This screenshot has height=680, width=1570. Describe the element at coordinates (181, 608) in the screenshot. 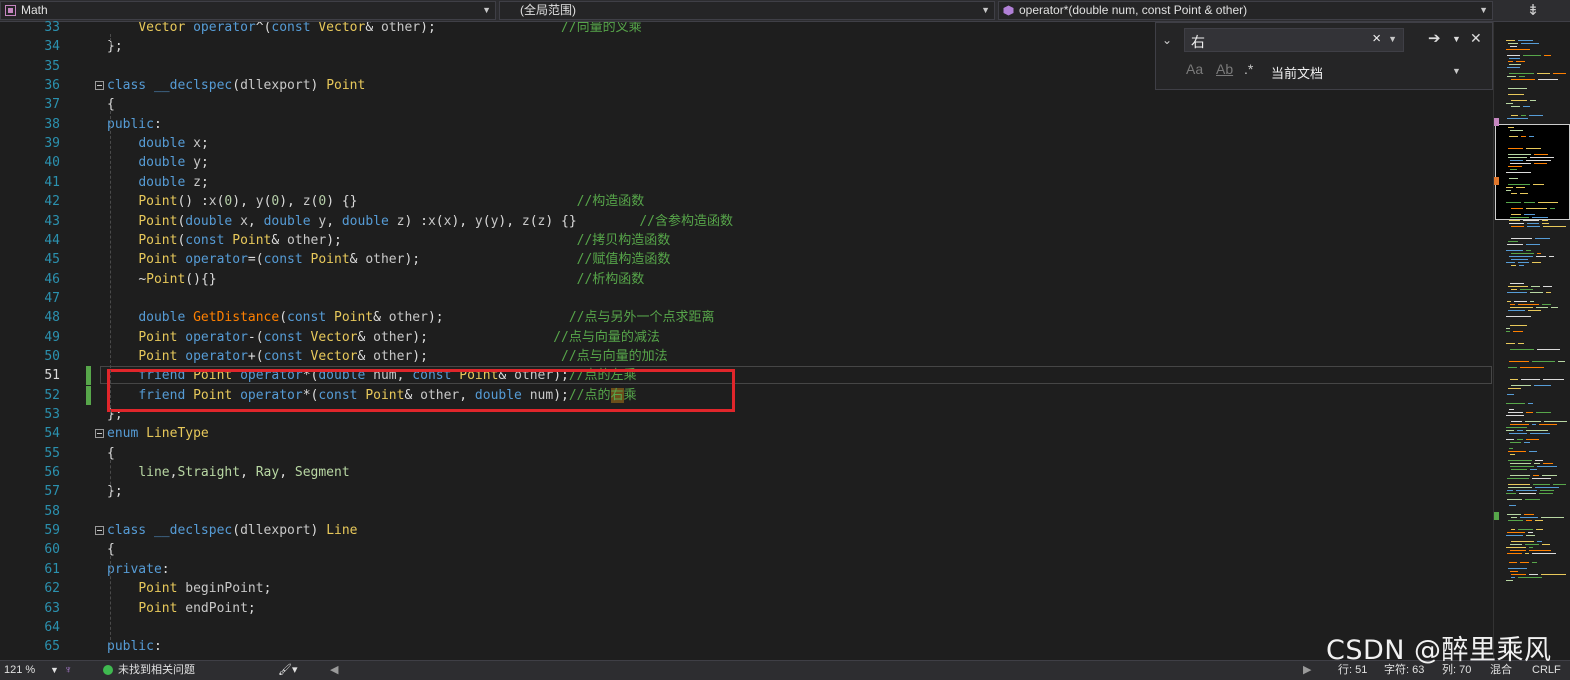

I see `code-line: Point endPoint;` at that location.